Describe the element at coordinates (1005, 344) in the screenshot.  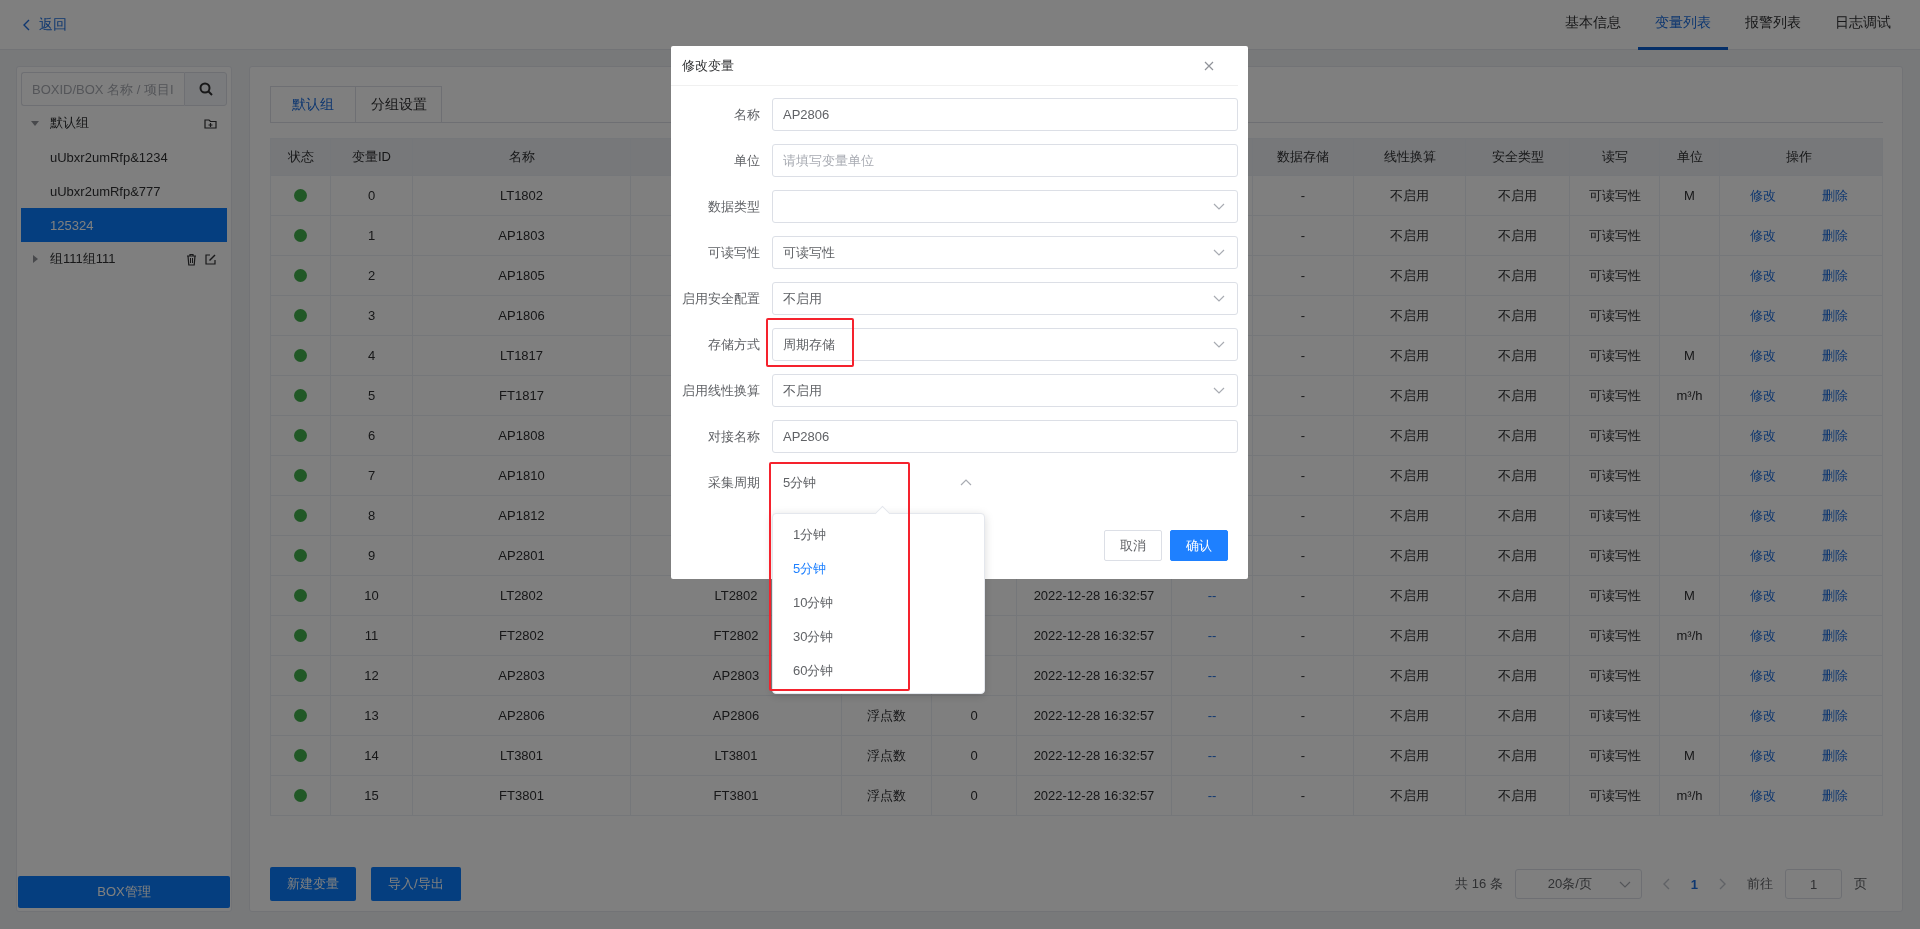
I see `select-field: 周期存储` at that location.